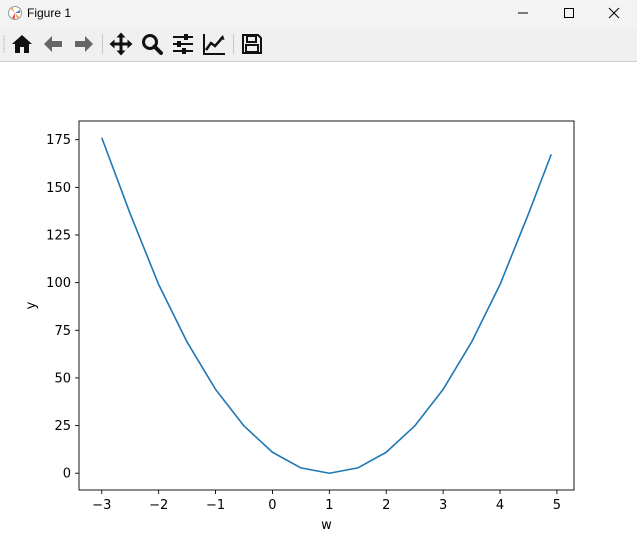  I want to click on minimize-button, so click(523, 13).